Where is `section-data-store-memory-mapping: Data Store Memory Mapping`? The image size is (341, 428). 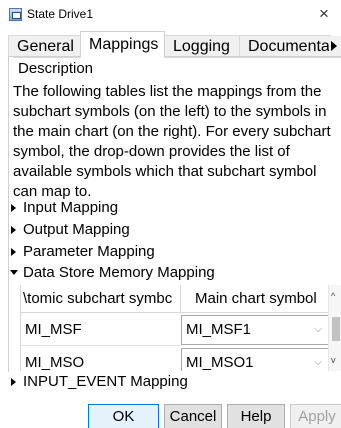
section-data-store-memory-mapping: Data Store Memory Mapping is located at coordinates (112, 273).